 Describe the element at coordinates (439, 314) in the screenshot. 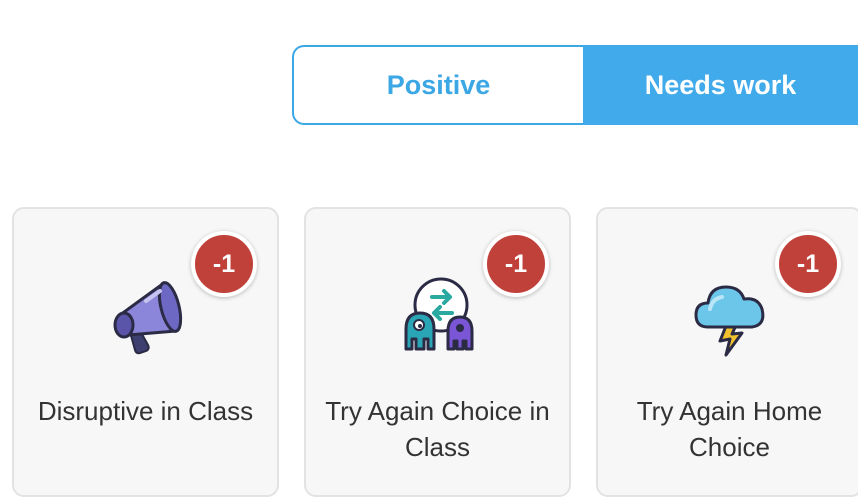

I see `monsters-swap-icon` at that location.